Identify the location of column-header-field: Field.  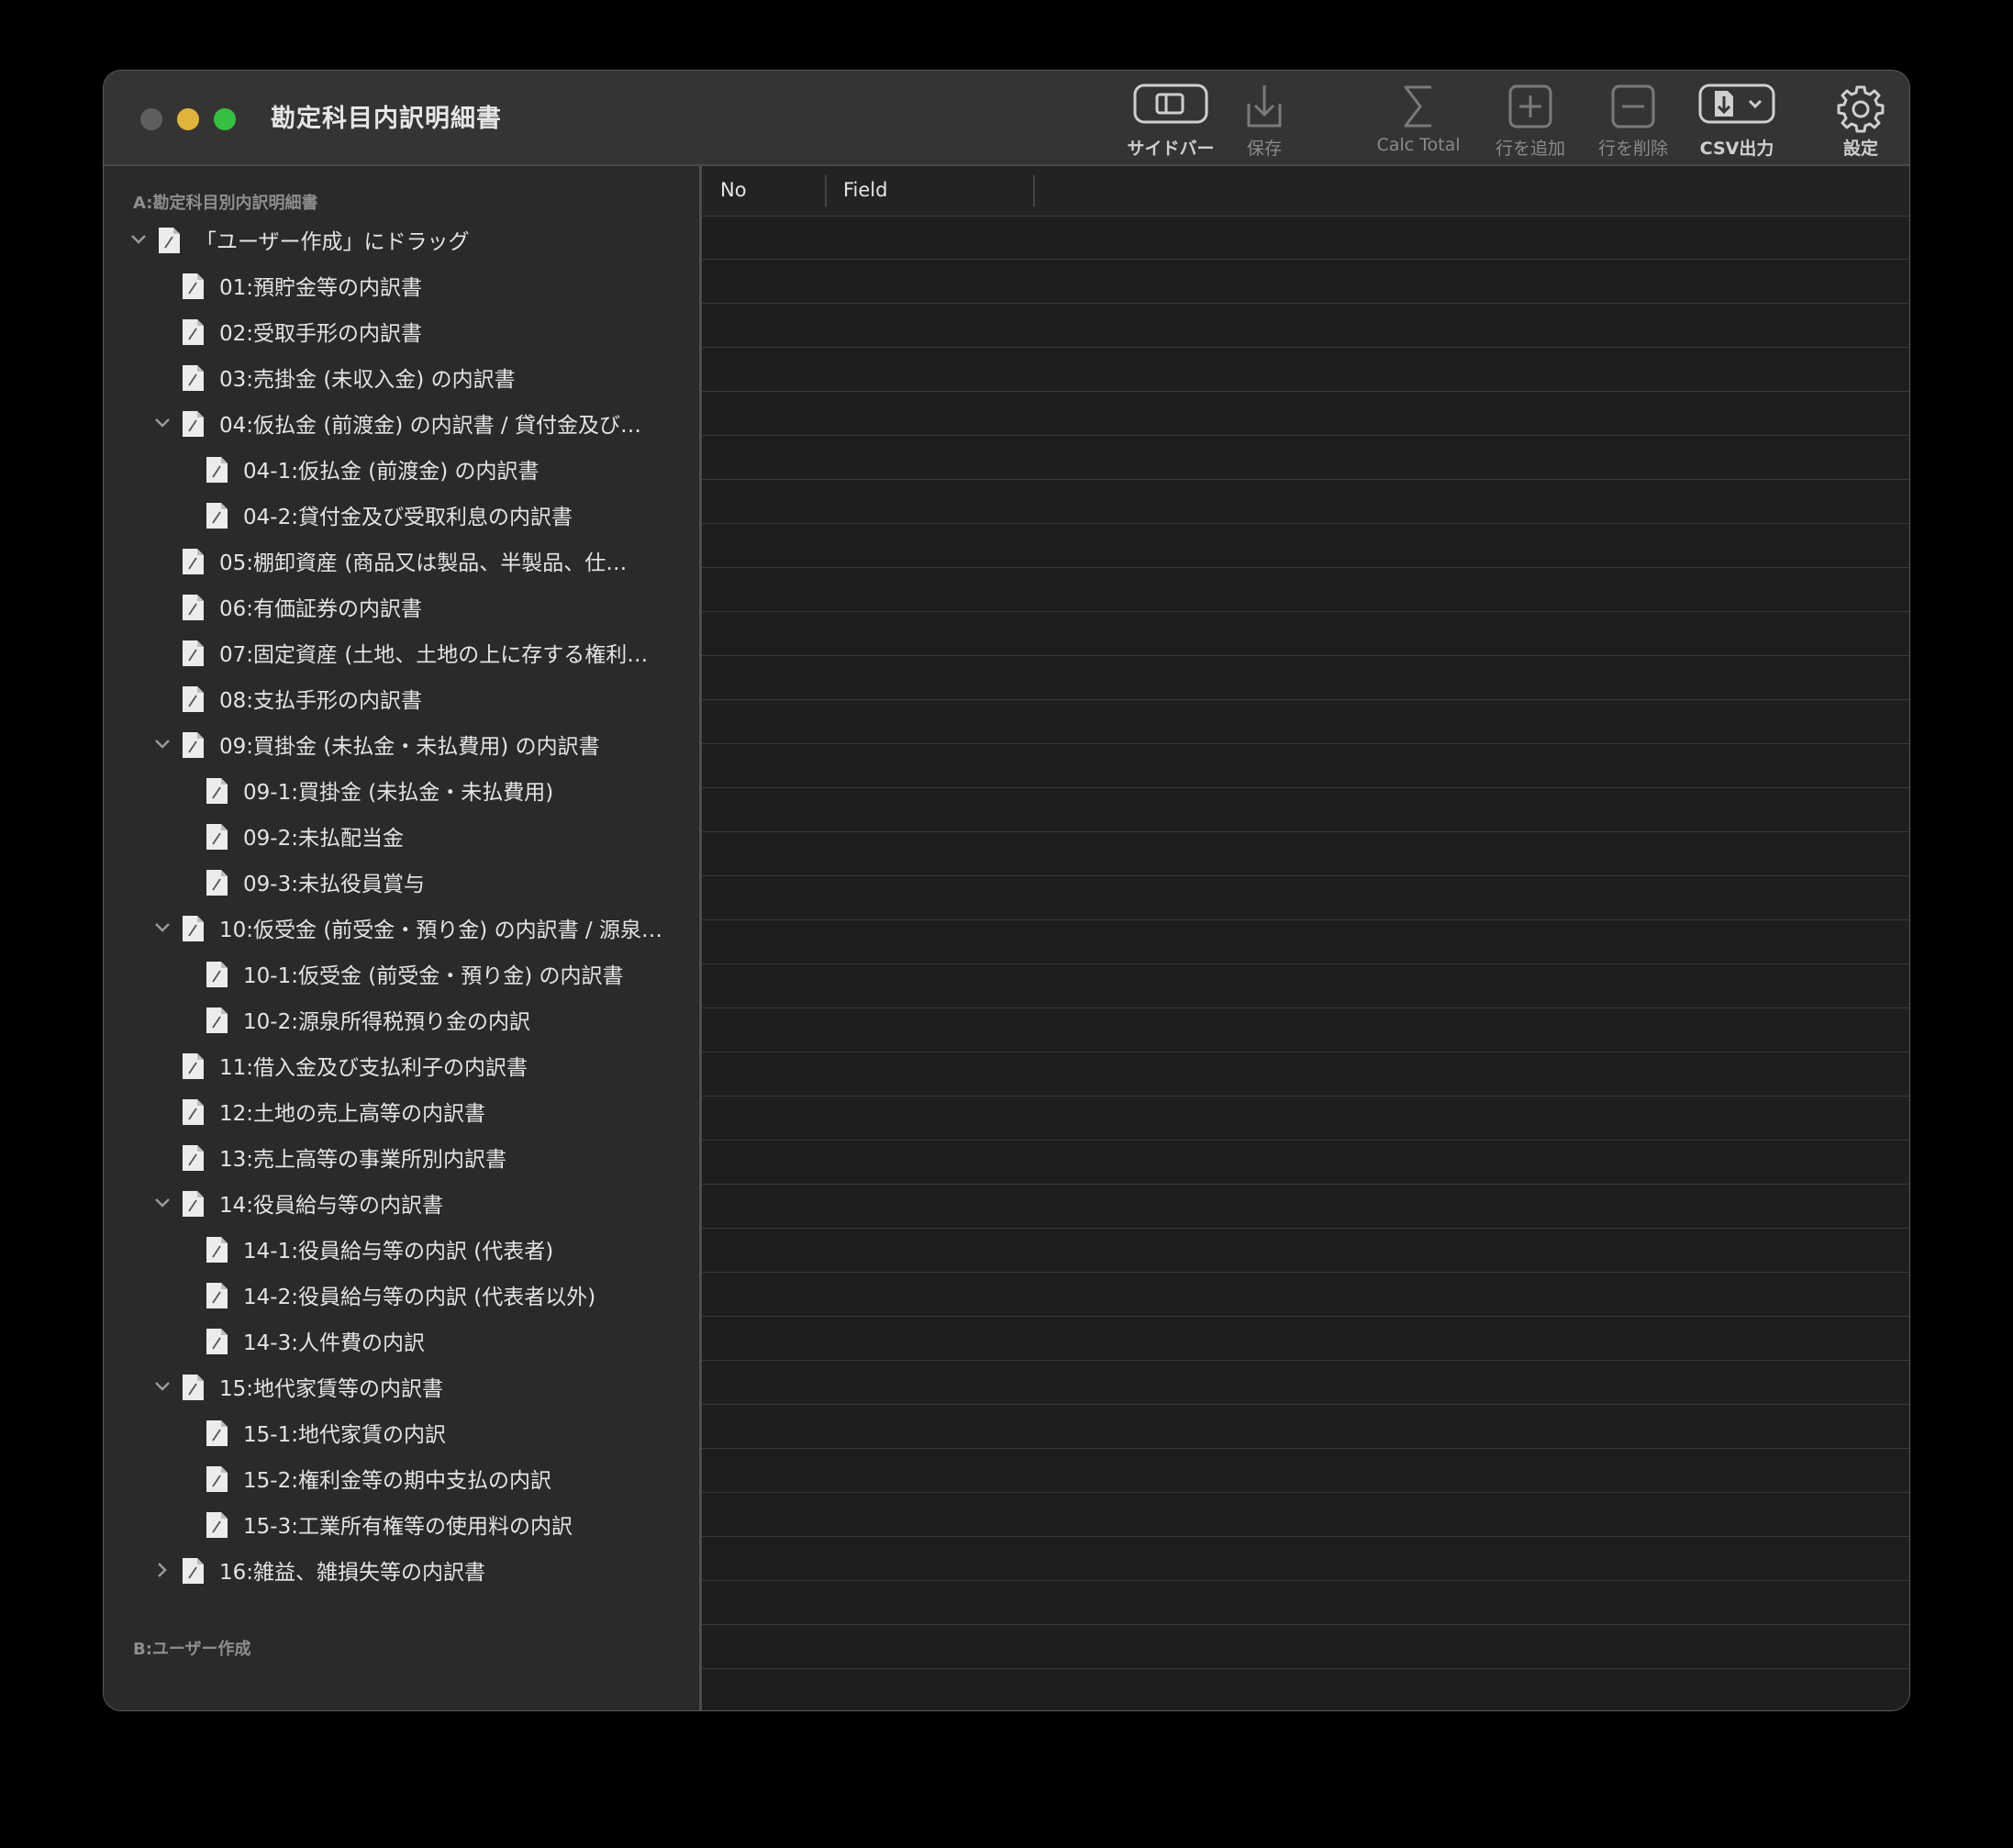
(865, 190).